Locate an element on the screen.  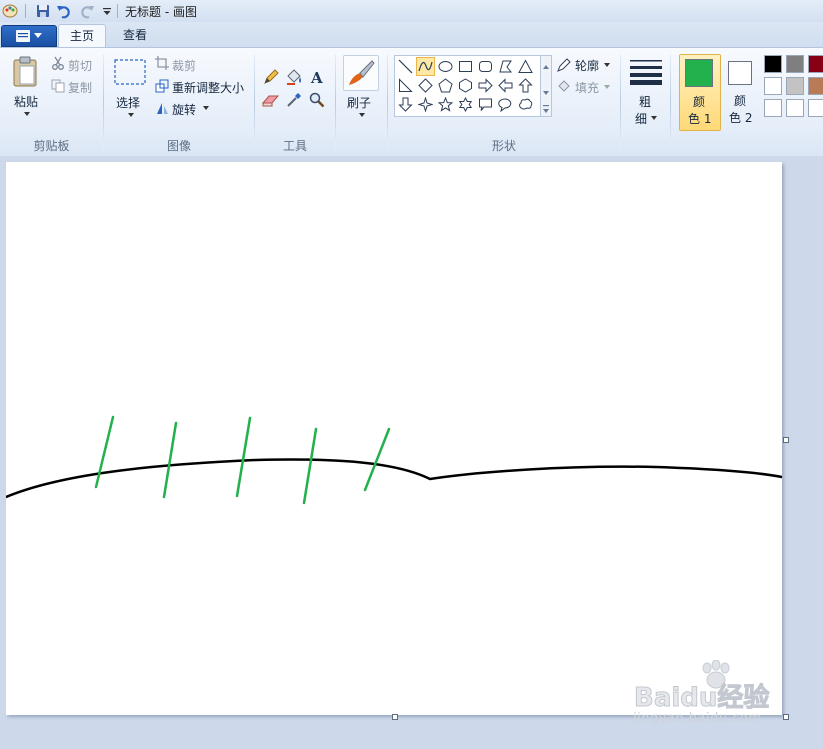
stroke-size-label-1: 粗 is located at coordinates (645, 102).